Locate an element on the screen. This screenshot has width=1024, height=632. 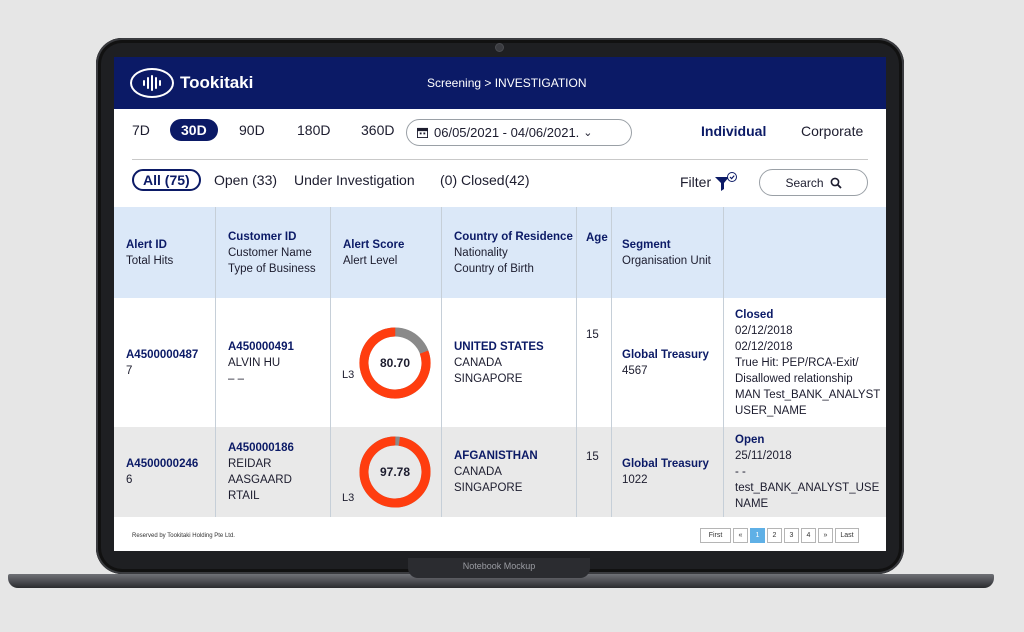
copyright: Reserved by Tookitaki Holding Pte Ltd. is located at coordinates (183, 536).